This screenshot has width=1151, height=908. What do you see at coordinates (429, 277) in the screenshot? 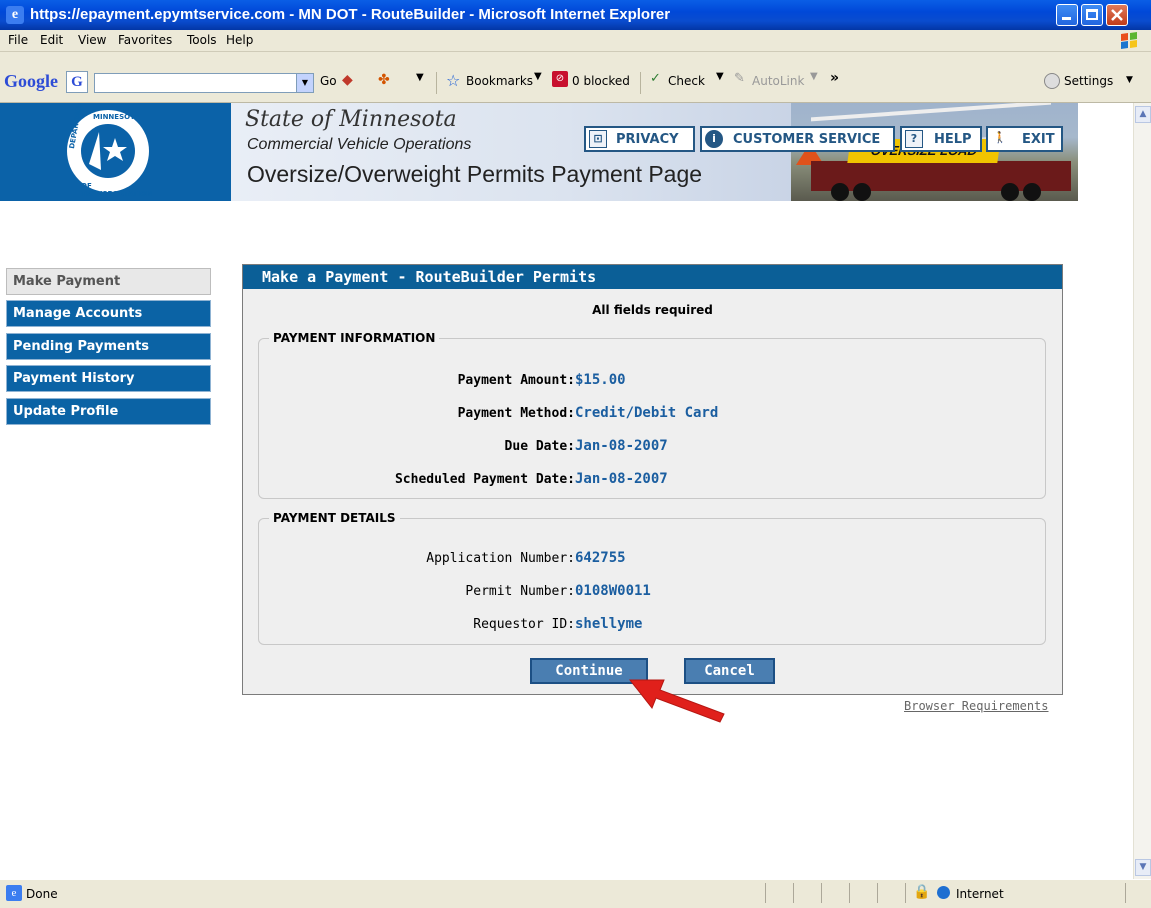
I see `panel-title: Make a Payment - RouteBuilder Permits` at bounding box center [429, 277].